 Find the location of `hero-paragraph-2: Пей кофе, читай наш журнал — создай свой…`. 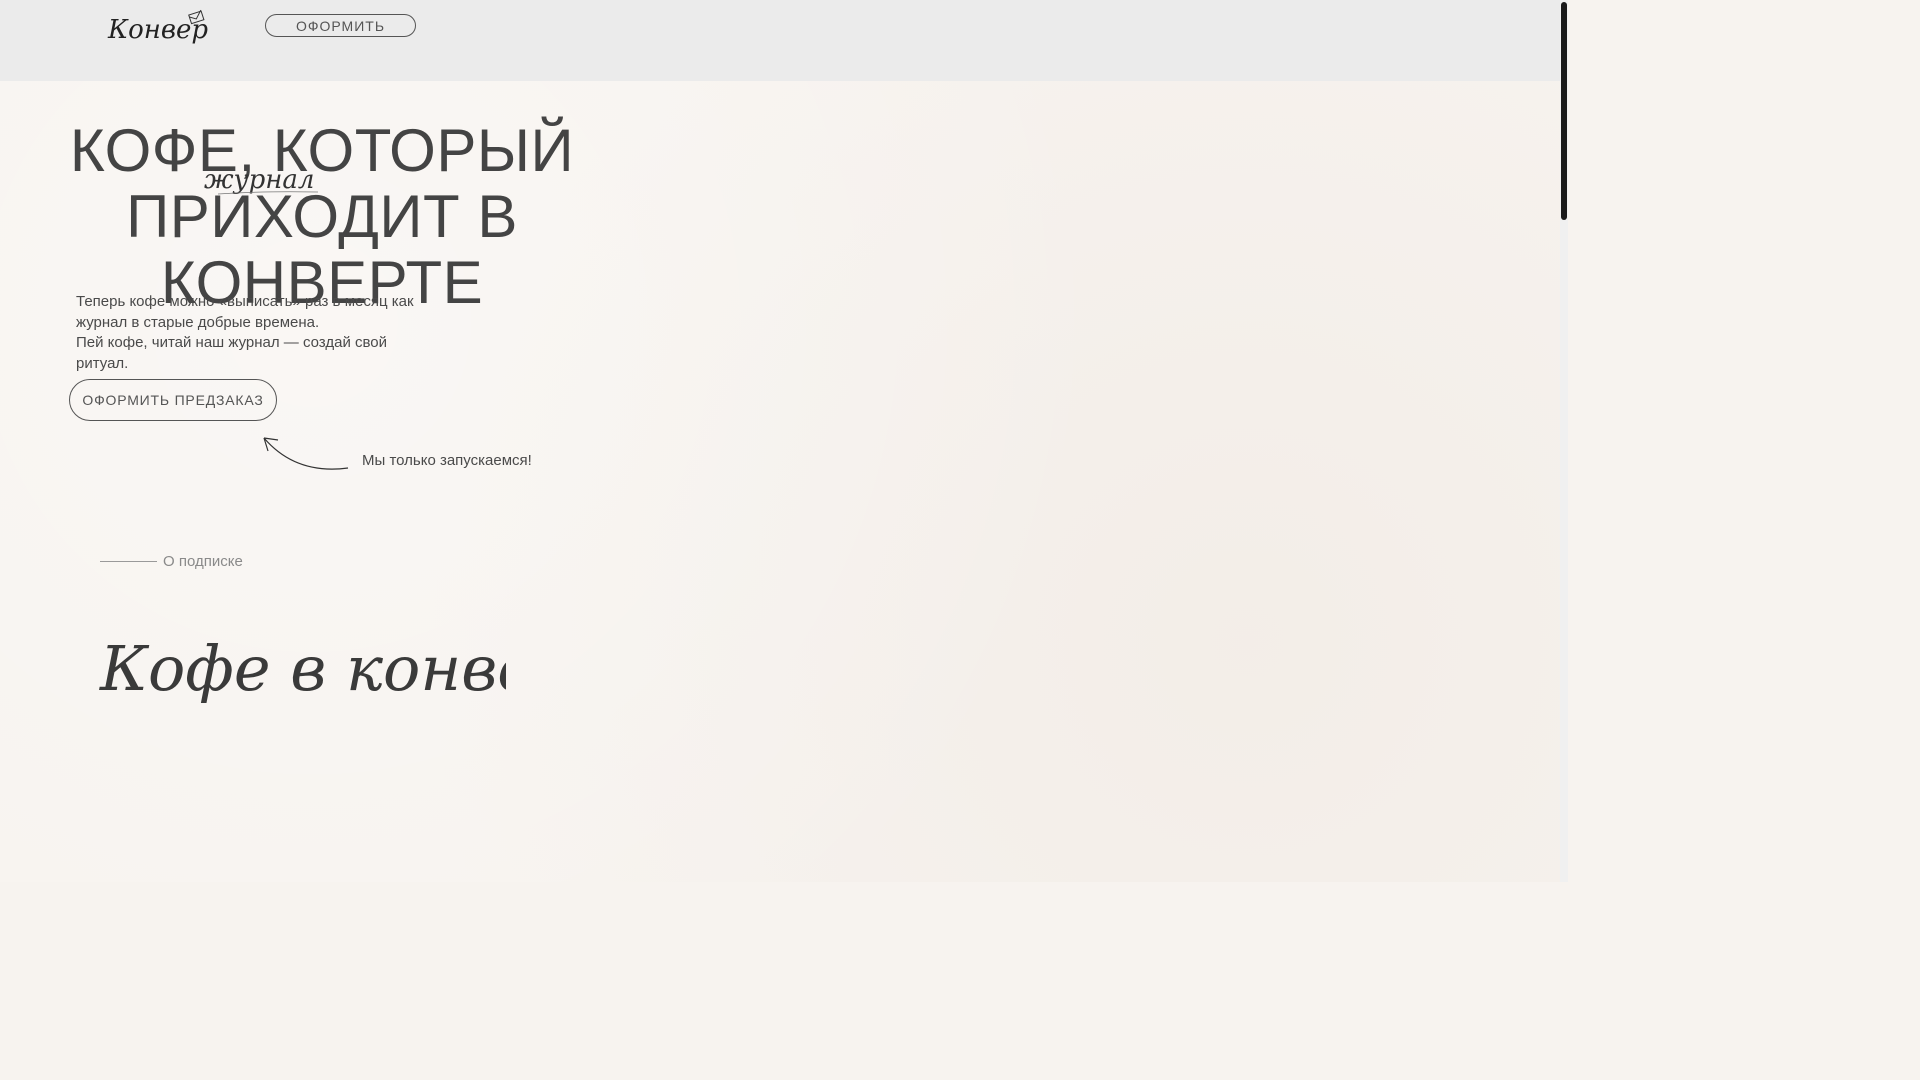

hero-paragraph-2: Пей кофе, читай наш журнал — создай свой… is located at coordinates (232, 353).